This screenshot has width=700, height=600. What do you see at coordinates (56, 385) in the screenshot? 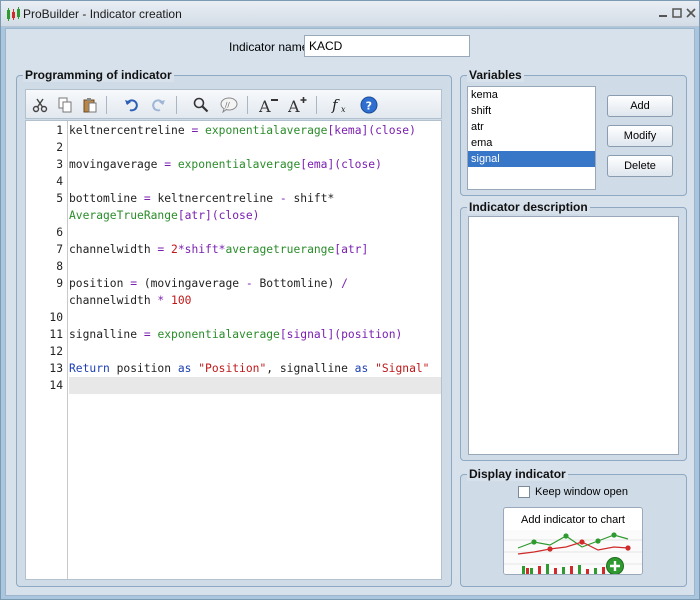
I see `line-number: 14` at bounding box center [56, 385].